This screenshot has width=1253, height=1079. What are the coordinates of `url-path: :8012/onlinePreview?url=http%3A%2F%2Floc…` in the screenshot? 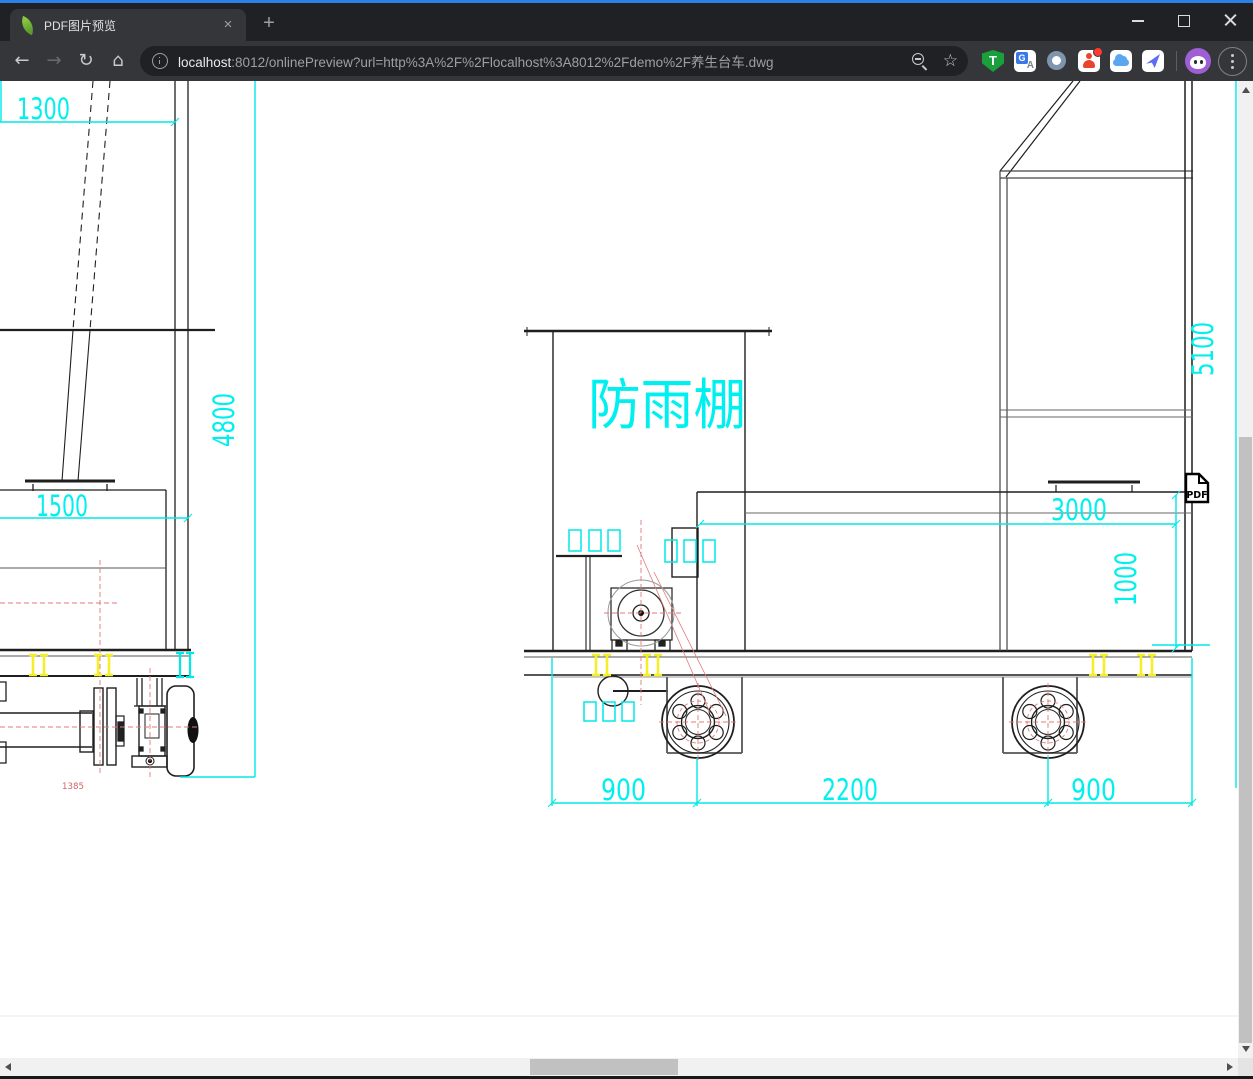 It's located at (502, 62).